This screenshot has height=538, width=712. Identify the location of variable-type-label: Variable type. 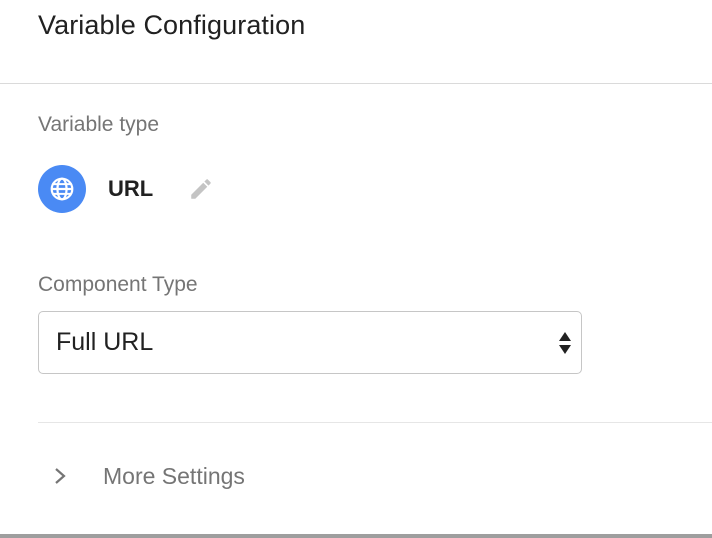
(99, 124).